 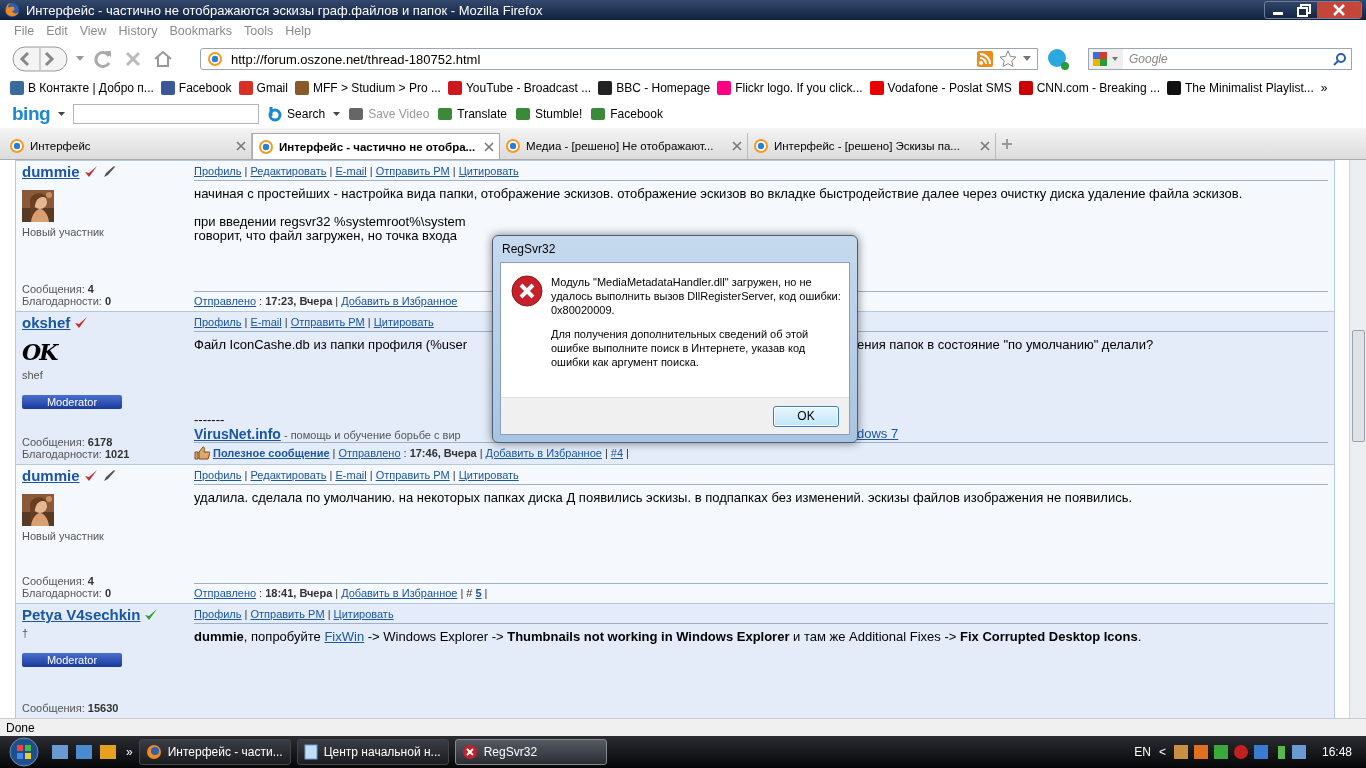 I want to click on rss-icon, so click(x=985, y=59).